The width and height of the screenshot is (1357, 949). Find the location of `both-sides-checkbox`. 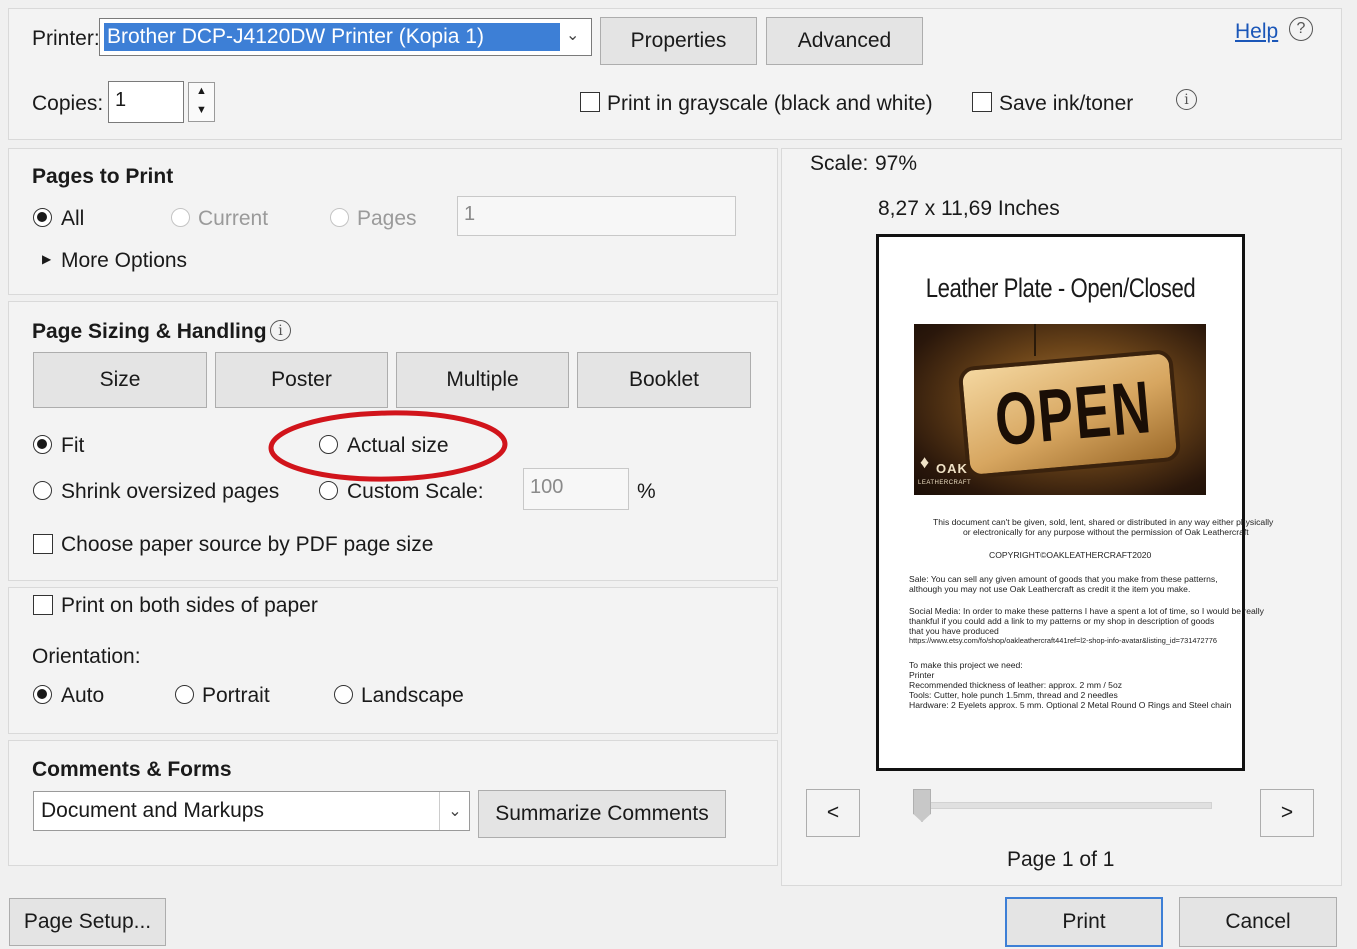

both-sides-checkbox is located at coordinates (43, 605).